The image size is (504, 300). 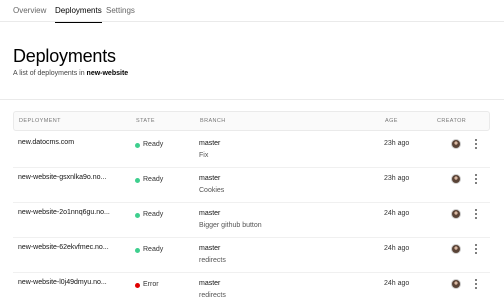 I want to click on page-title: Deployments, so click(x=64, y=56).